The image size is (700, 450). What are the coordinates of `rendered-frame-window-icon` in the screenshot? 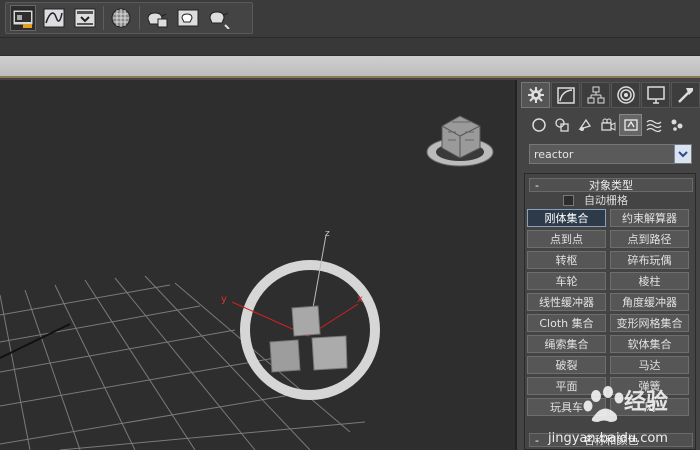 It's located at (85, 18).